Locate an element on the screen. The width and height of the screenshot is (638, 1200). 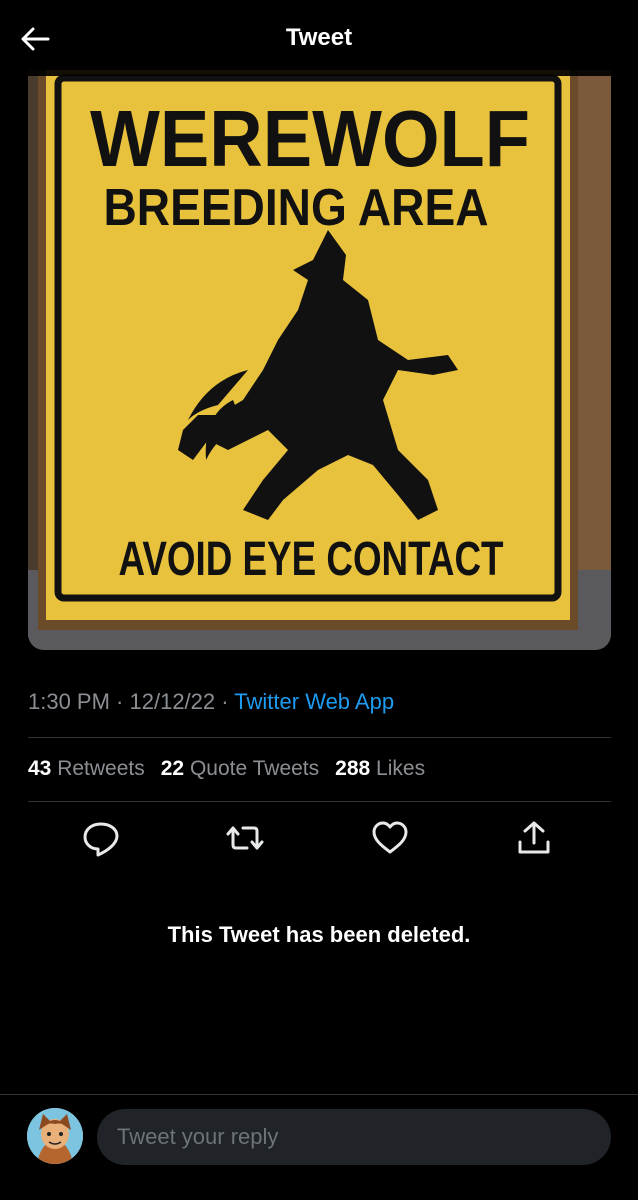
page-title: Tweet is located at coordinates (319, 37).